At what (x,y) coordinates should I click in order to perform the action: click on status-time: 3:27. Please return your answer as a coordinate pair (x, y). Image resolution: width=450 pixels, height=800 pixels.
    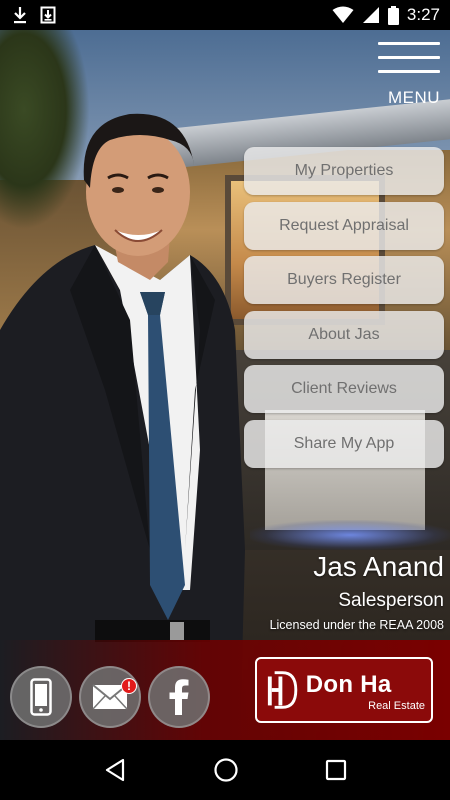
    Looking at the image, I should click on (423, 14).